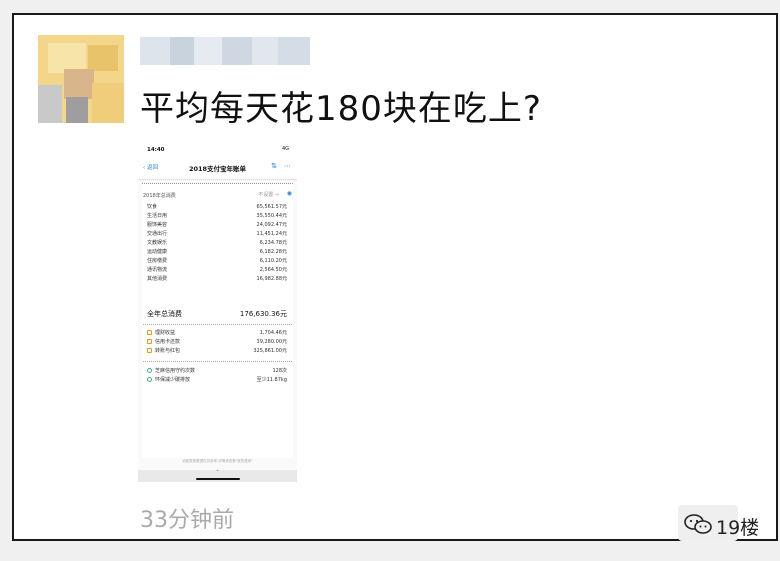 This screenshot has width=780, height=561. I want to click on watermark: 19楼, so click(723, 525).